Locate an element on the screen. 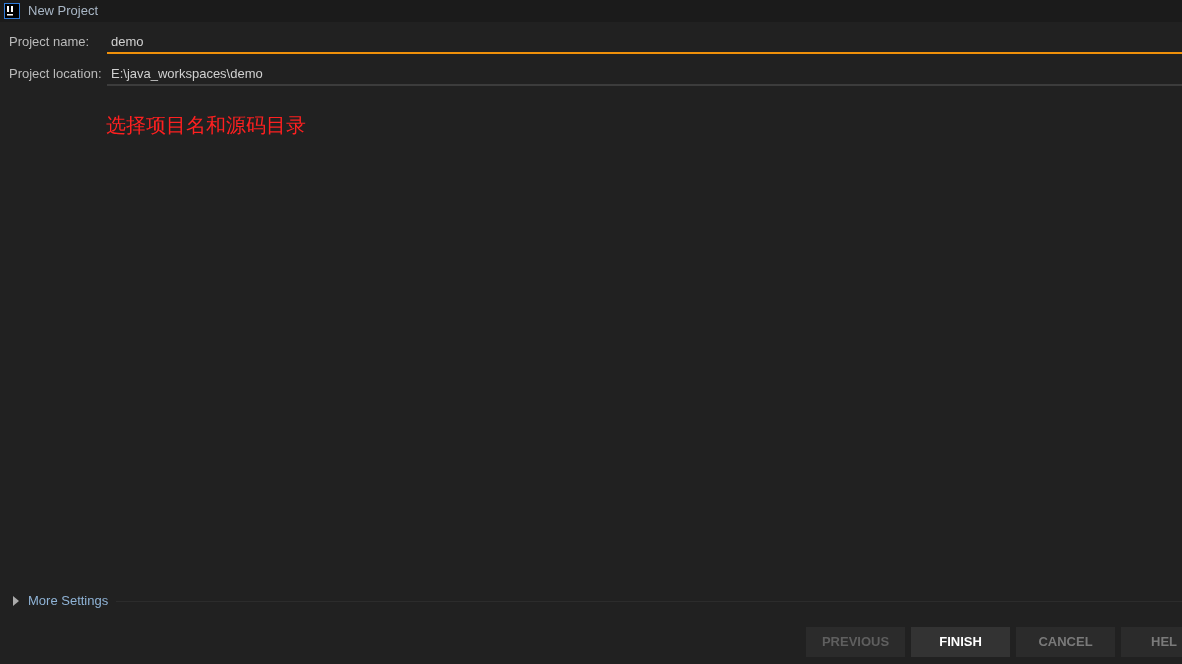 Image resolution: width=1182 pixels, height=664 pixels. expand-triangle-icon is located at coordinates (16, 601).